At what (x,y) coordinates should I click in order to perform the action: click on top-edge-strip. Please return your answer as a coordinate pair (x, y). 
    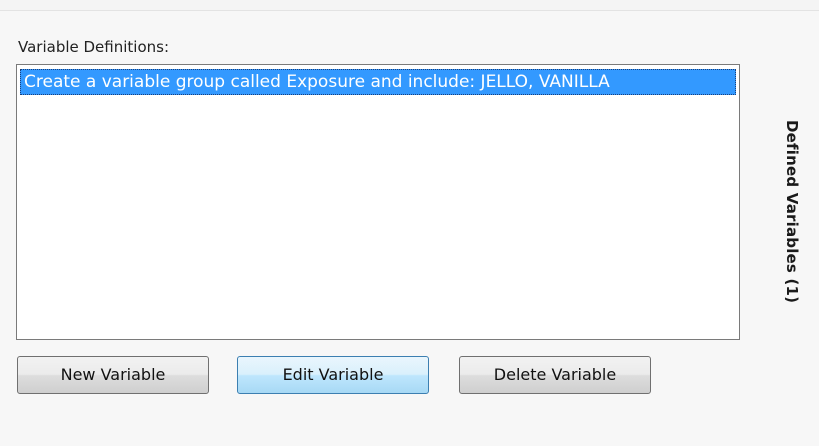
    Looking at the image, I should click on (409, 5).